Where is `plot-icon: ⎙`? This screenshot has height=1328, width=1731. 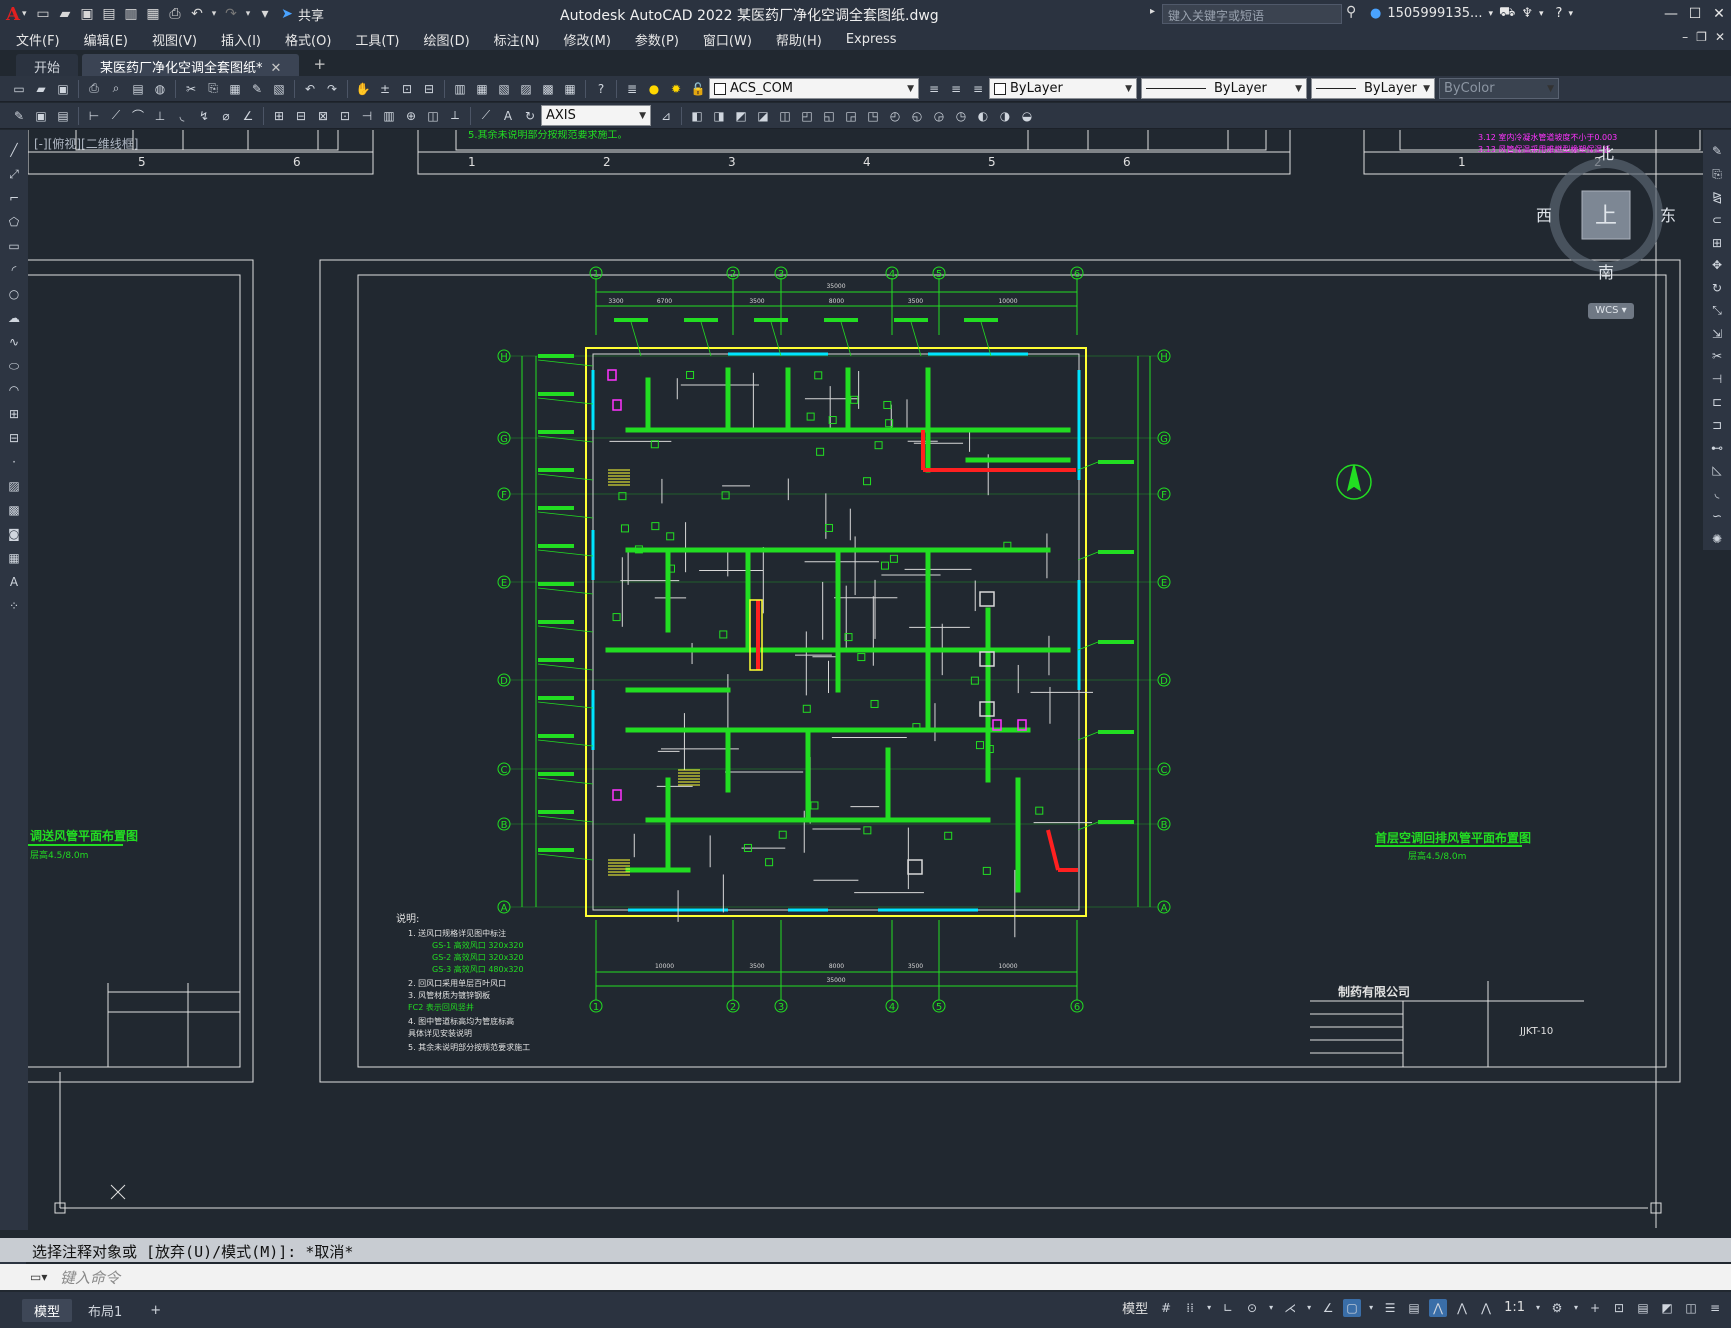
plot-icon: ⎙ is located at coordinates (175, 14).